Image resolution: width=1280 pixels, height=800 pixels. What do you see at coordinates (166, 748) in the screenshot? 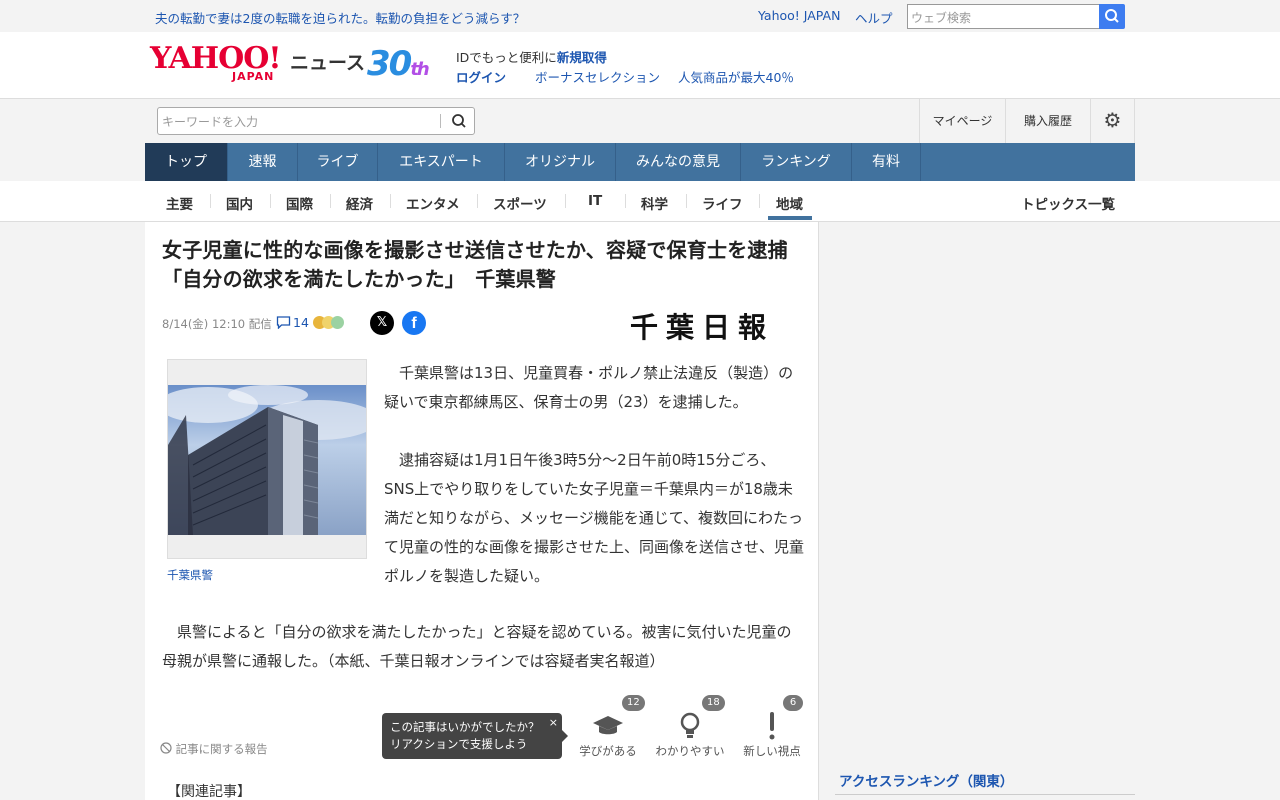
I see `prohibited-icon` at bounding box center [166, 748].